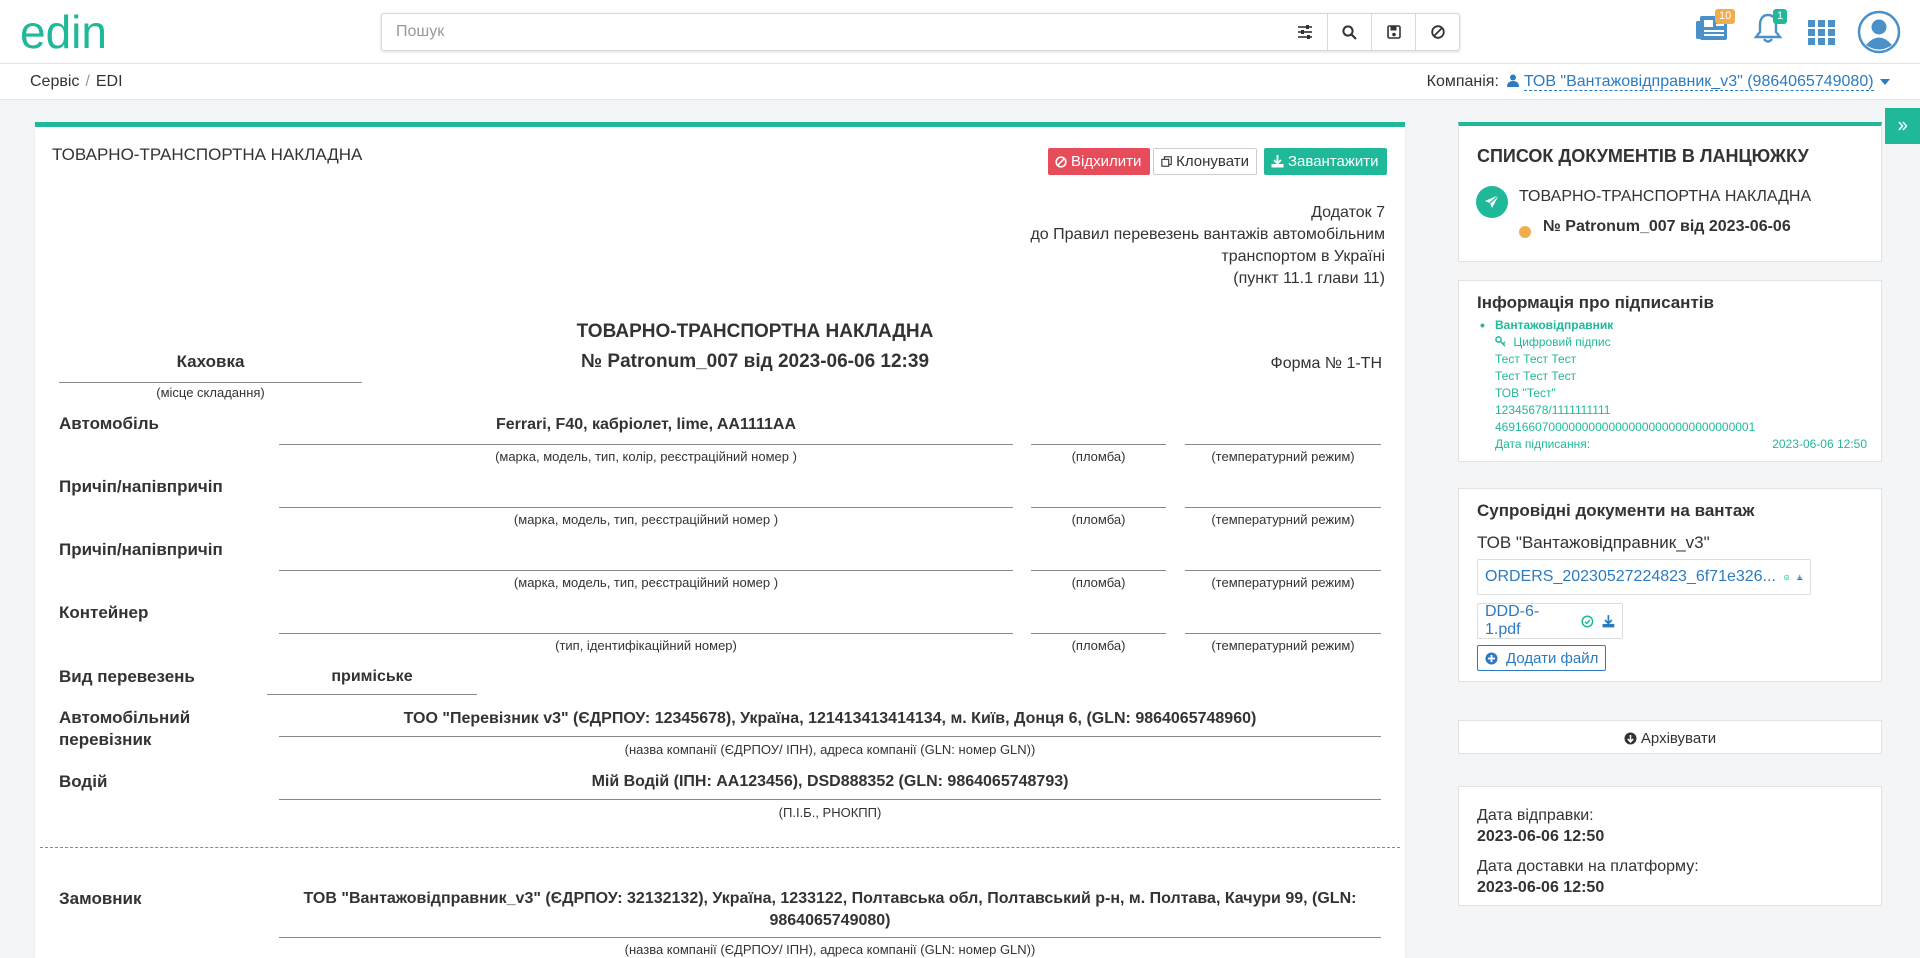  I want to click on chain-doc-number: № Patronum_007 від 2023-06-06, so click(1667, 227).